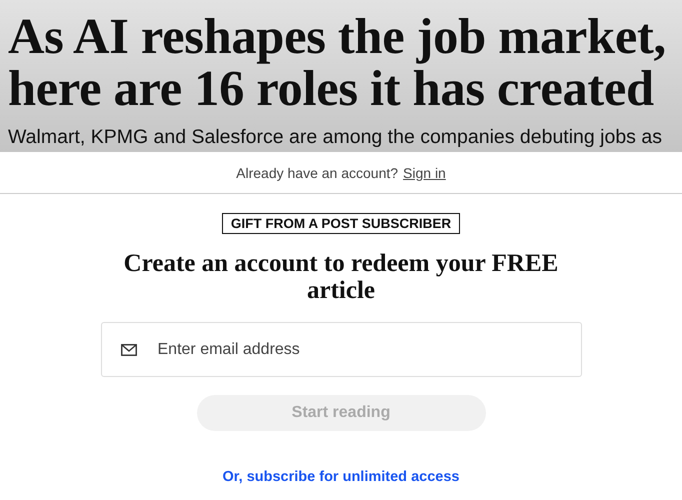 This screenshot has width=682, height=500. What do you see at coordinates (424, 172) in the screenshot?
I see `sign-in-link: Sign in` at bounding box center [424, 172].